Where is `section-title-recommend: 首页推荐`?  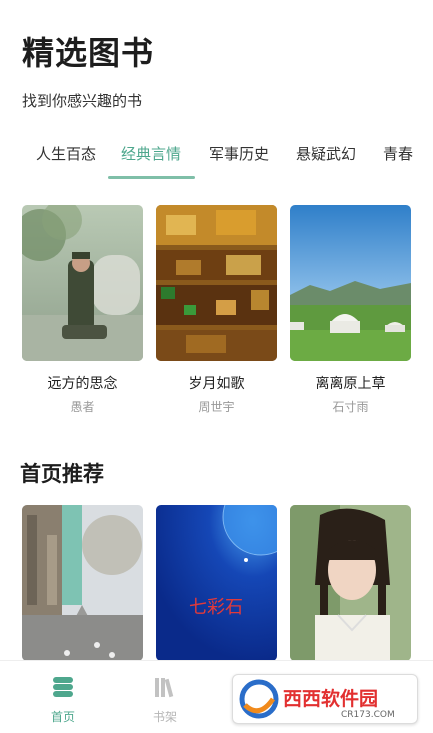
section-title-recommend: 首页推荐 is located at coordinates (62, 474).